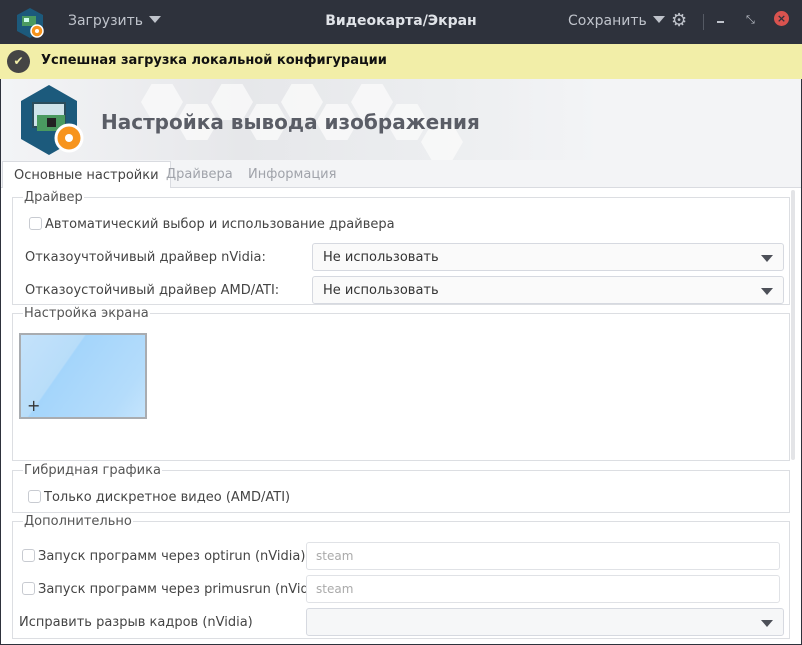  I want to click on minimize-icon, so click(720, 22).